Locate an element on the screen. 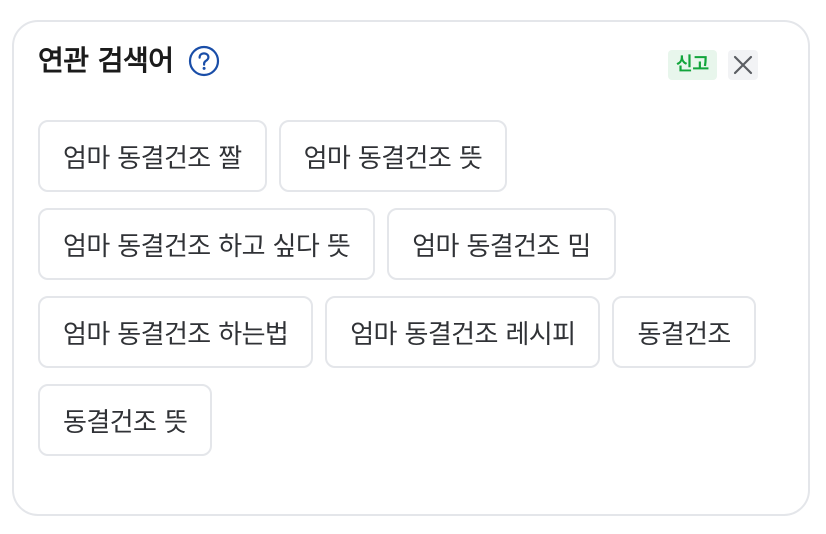 Image resolution: width=826 pixels, height=534 pixels. related-search-chip: 엄마 동결건조 하고 싶다 뜻 is located at coordinates (207, 244).